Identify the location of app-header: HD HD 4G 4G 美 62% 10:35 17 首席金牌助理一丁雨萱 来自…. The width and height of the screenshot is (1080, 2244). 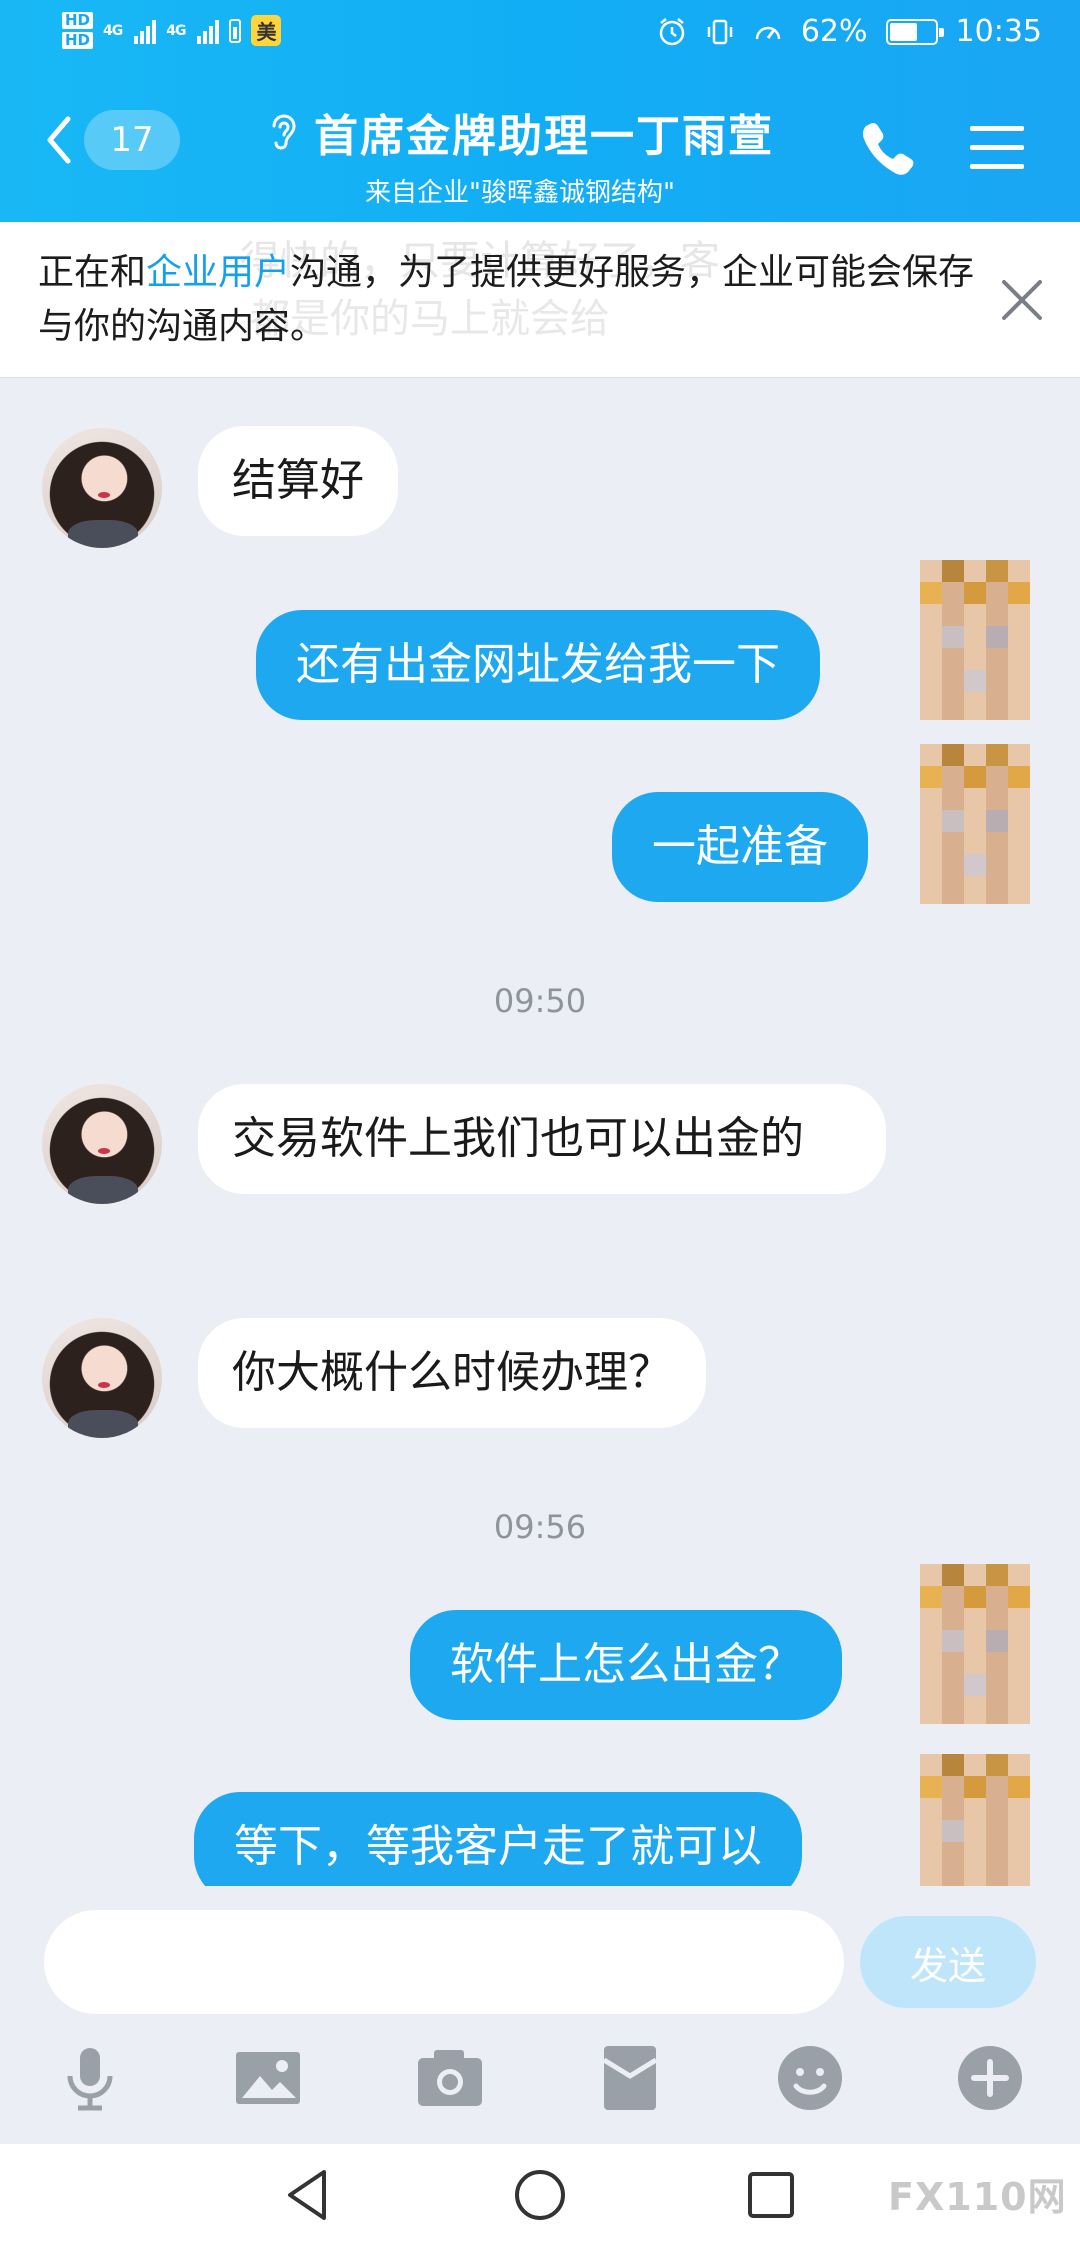
(540, 111).